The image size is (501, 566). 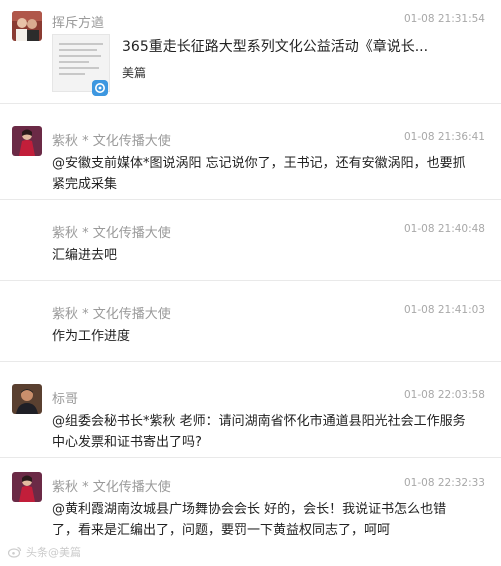 What do you see at coordinates (91, 336) in the screenshot?
I see `comment-text: 作为工作进度` at bounding box center [91, 336].